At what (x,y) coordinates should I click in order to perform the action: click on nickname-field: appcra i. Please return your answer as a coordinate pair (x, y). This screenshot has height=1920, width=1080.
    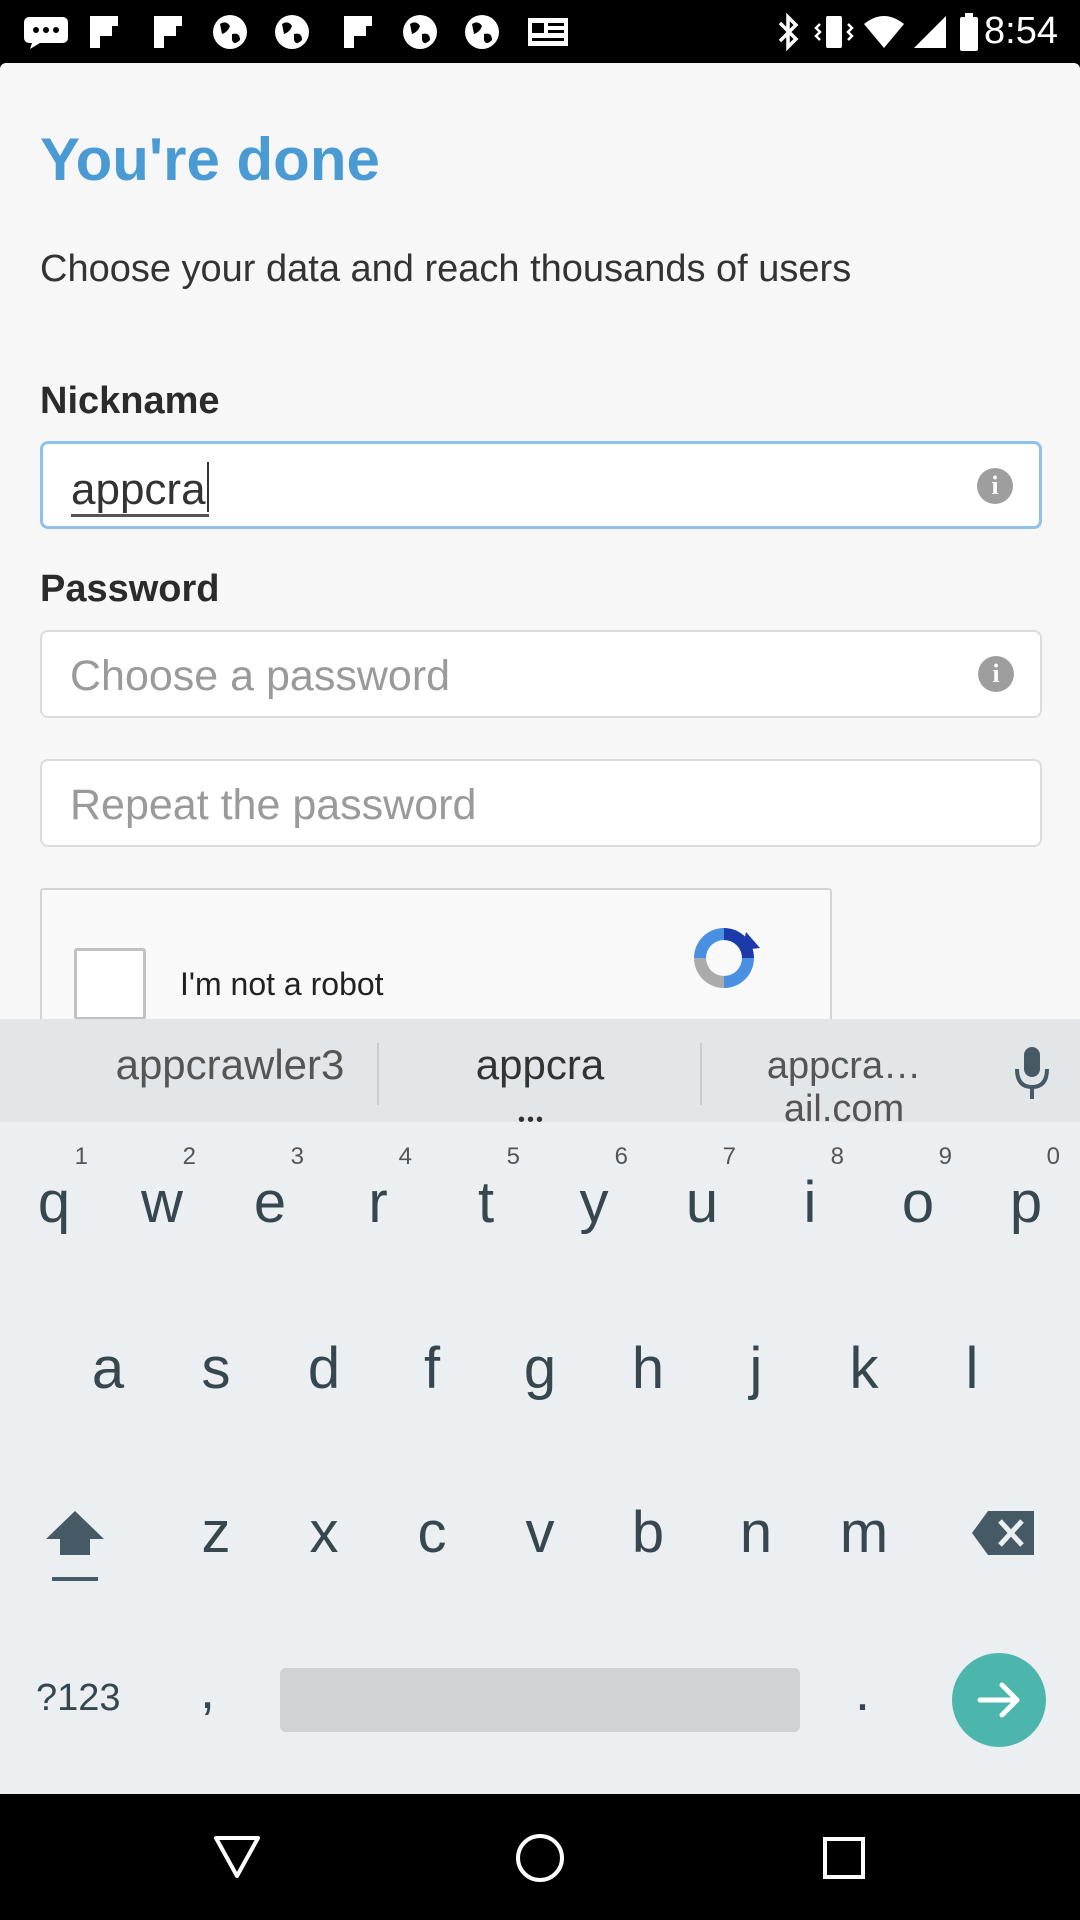
    Looking at the image, I should click on (541, 485).